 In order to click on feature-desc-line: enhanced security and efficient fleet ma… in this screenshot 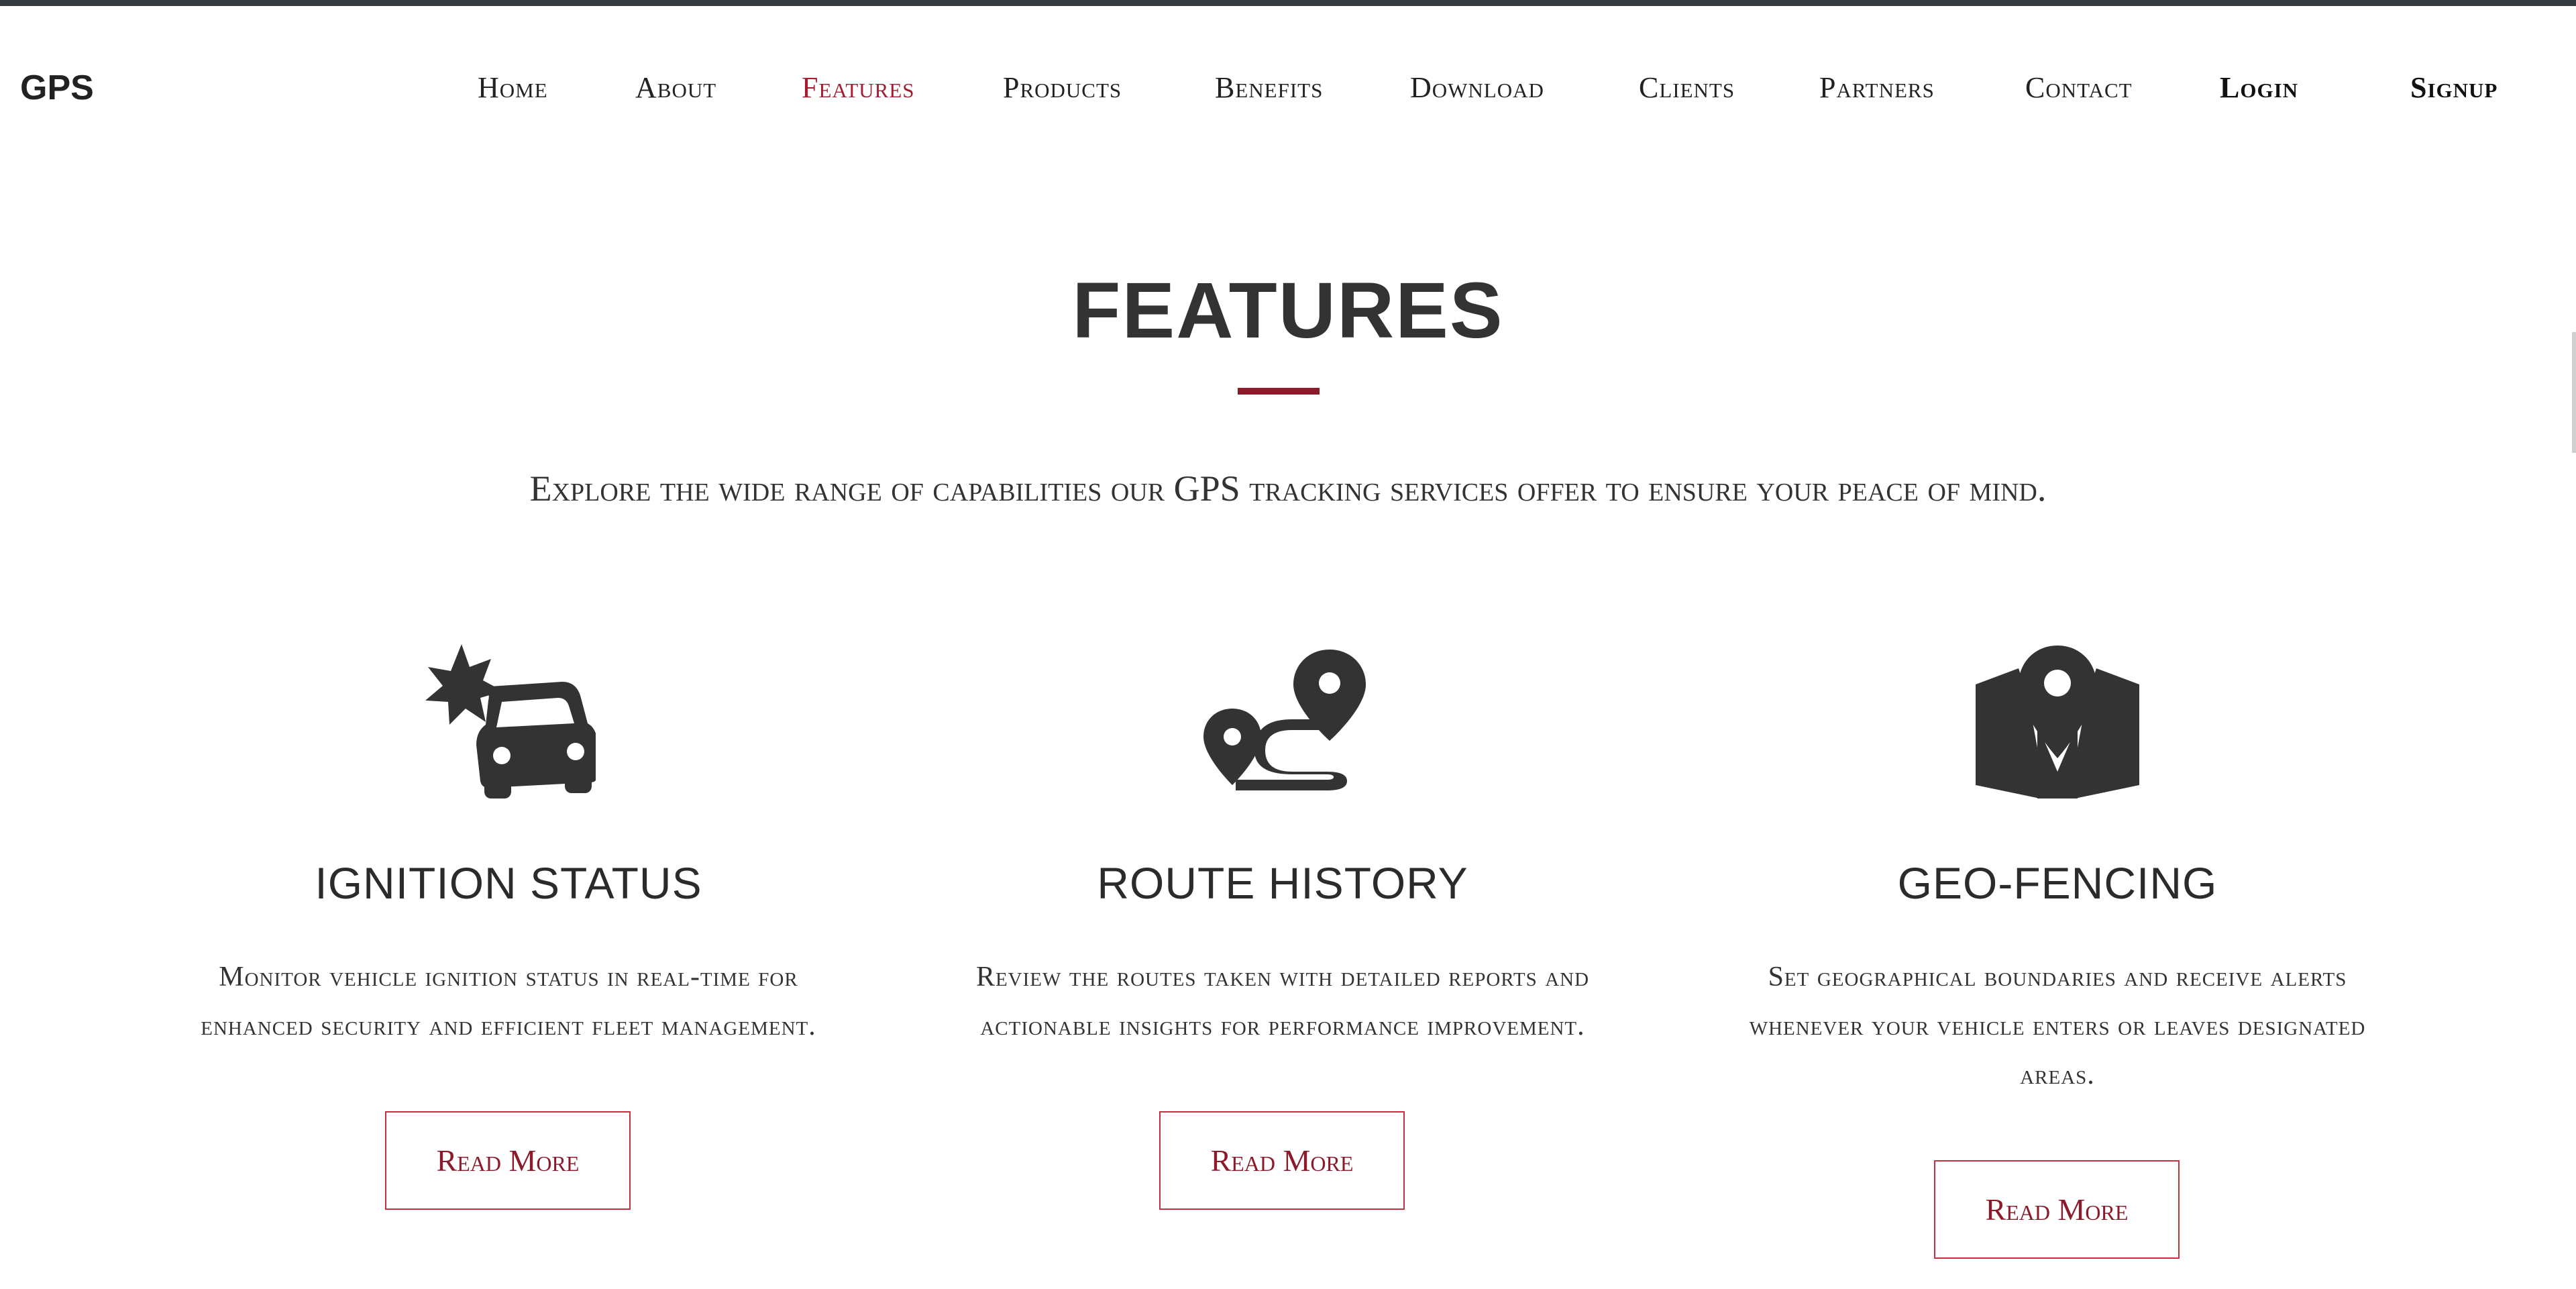, I will do `click(508, 1026)`.